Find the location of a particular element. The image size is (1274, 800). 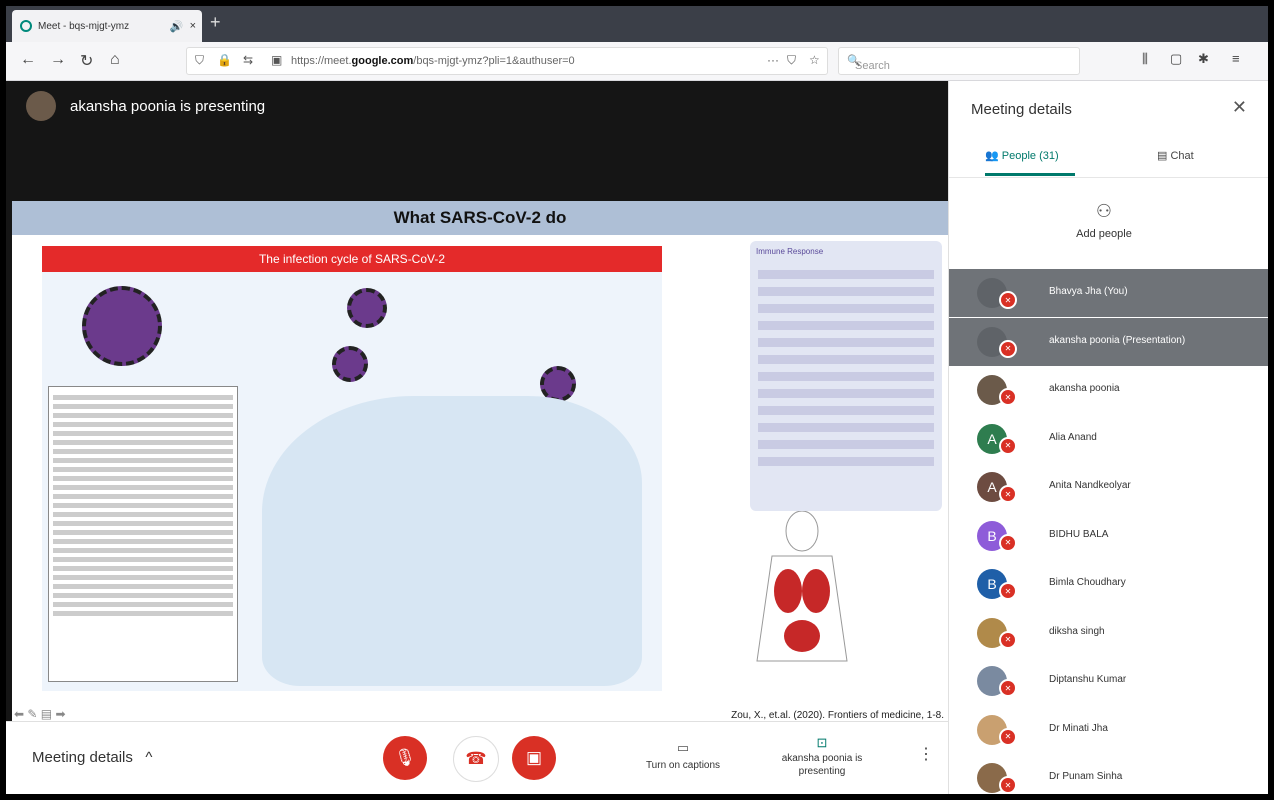

browser-tab: Meet - bqs-mjgt-ymz 🔊 × is located at coordinates (107, 26).